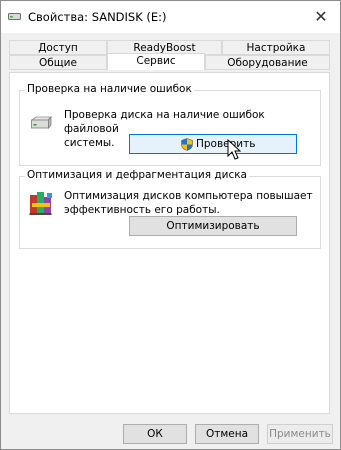 The image size is (341, 450). Describe the element at coordinates (234, 149) in the screenshot. I see `mouse-cursor-icon` at that location.